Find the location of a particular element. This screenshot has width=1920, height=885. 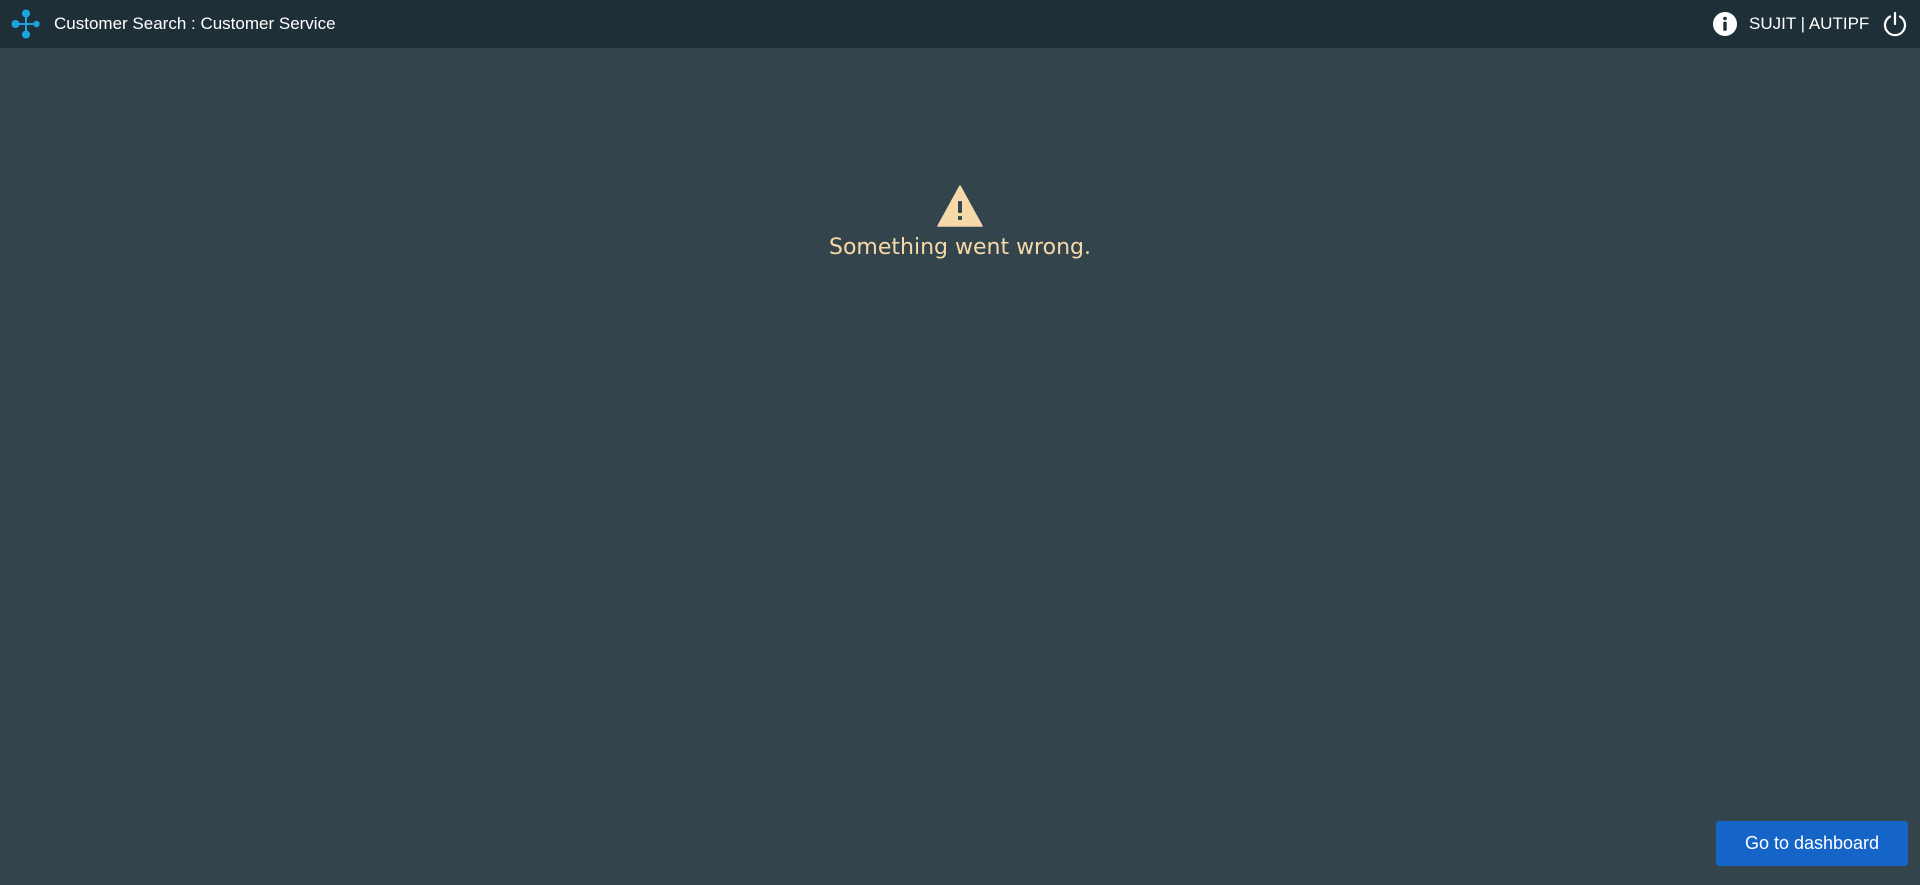

user-label: SUJIT | AUTIPF is located at coordinates (1809, 23).